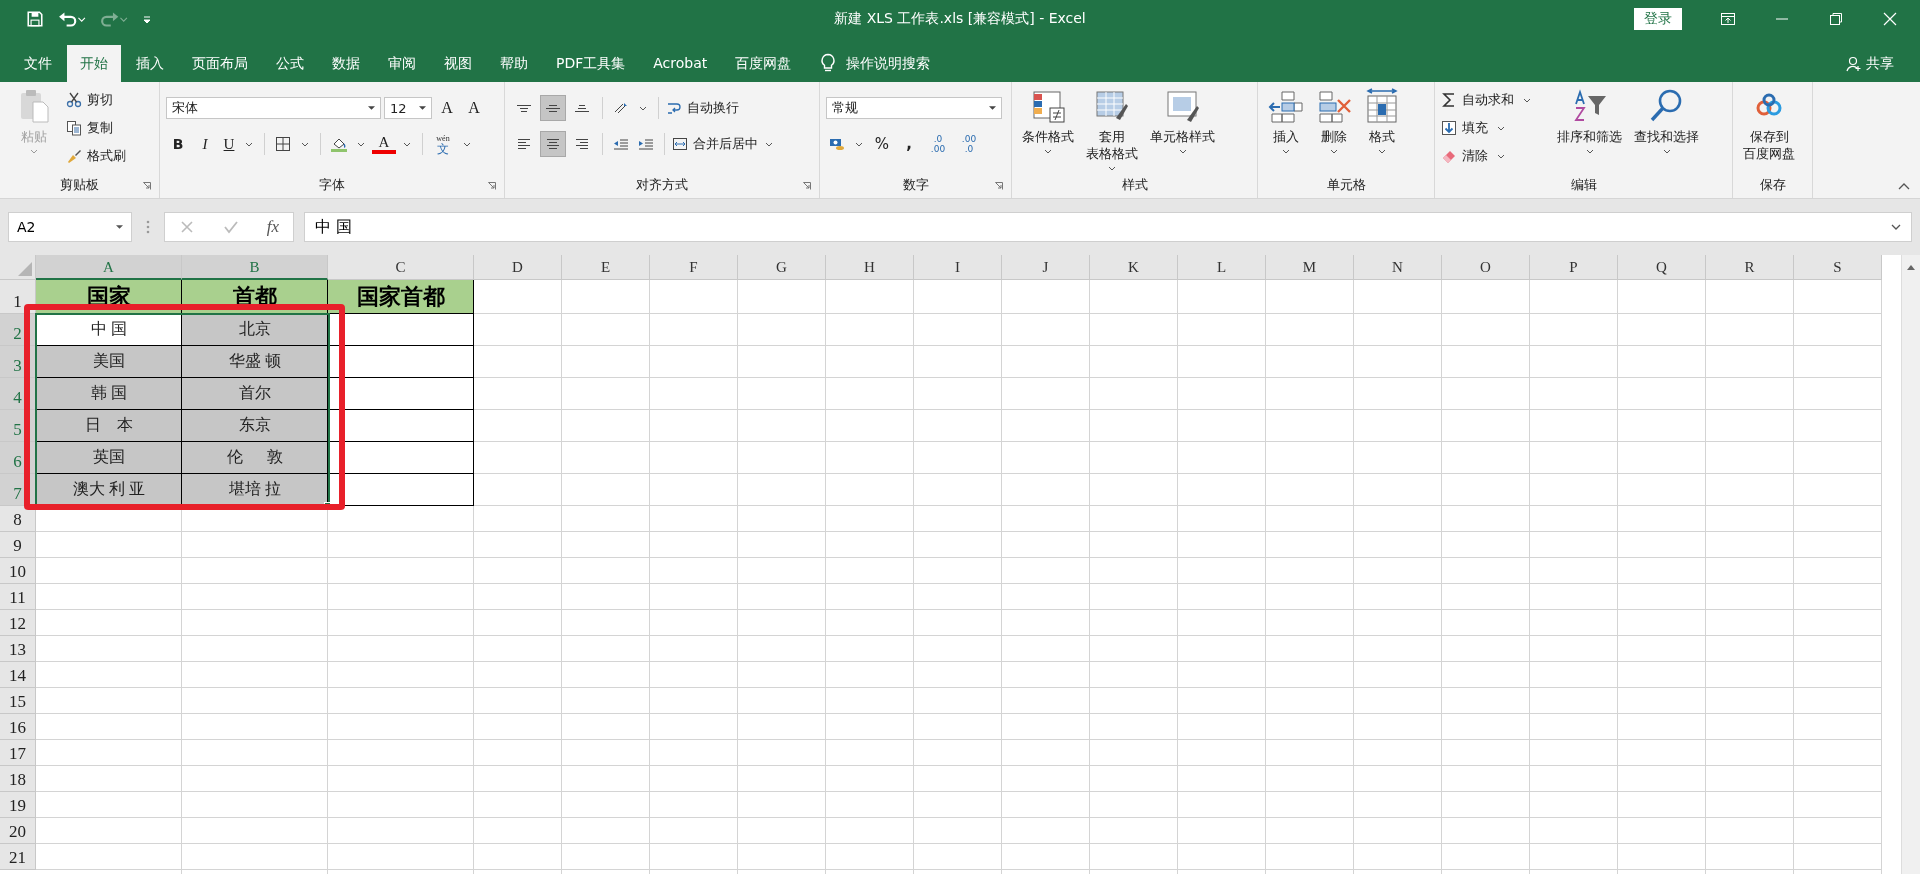 The image size is (1920, 874). I want to click on scroll-up-icon, so click(1911, 267).